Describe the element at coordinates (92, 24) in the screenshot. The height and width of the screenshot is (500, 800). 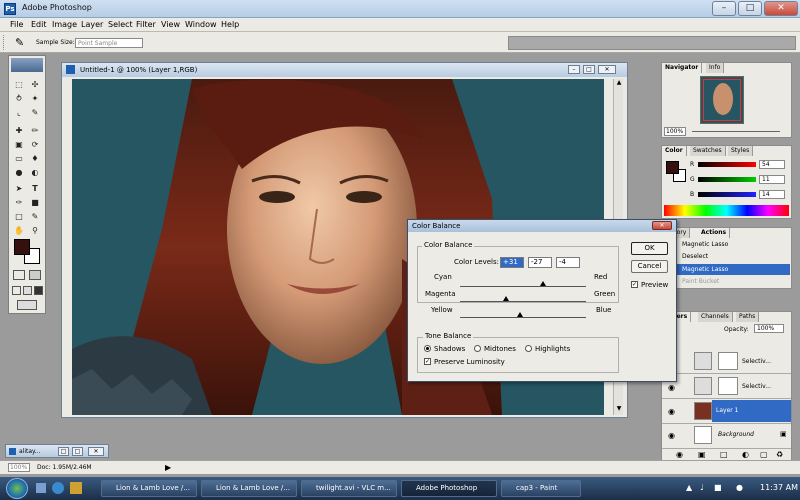
I see `menu-layer: Layer` at that location.